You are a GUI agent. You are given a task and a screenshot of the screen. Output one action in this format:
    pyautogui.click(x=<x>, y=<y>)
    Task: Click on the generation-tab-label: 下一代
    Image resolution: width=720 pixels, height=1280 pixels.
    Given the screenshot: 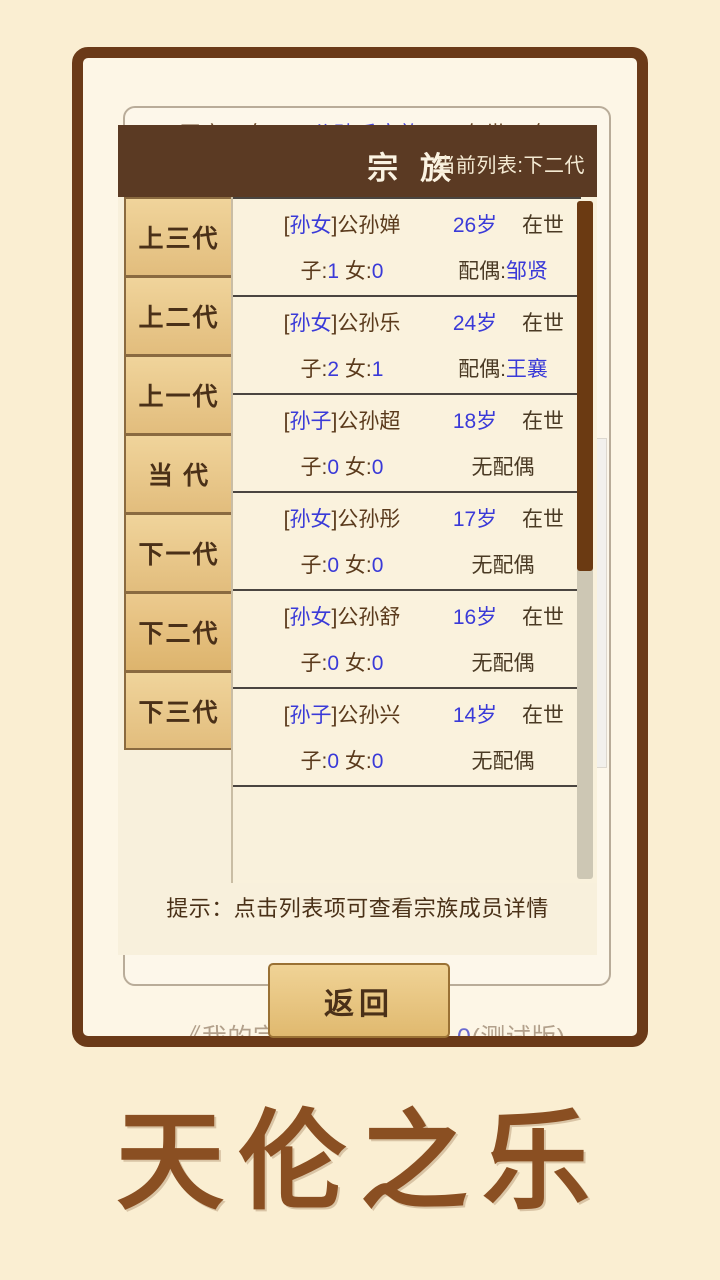 What is the action you would take?
    pyautogui.click(x=179, y=555)
    